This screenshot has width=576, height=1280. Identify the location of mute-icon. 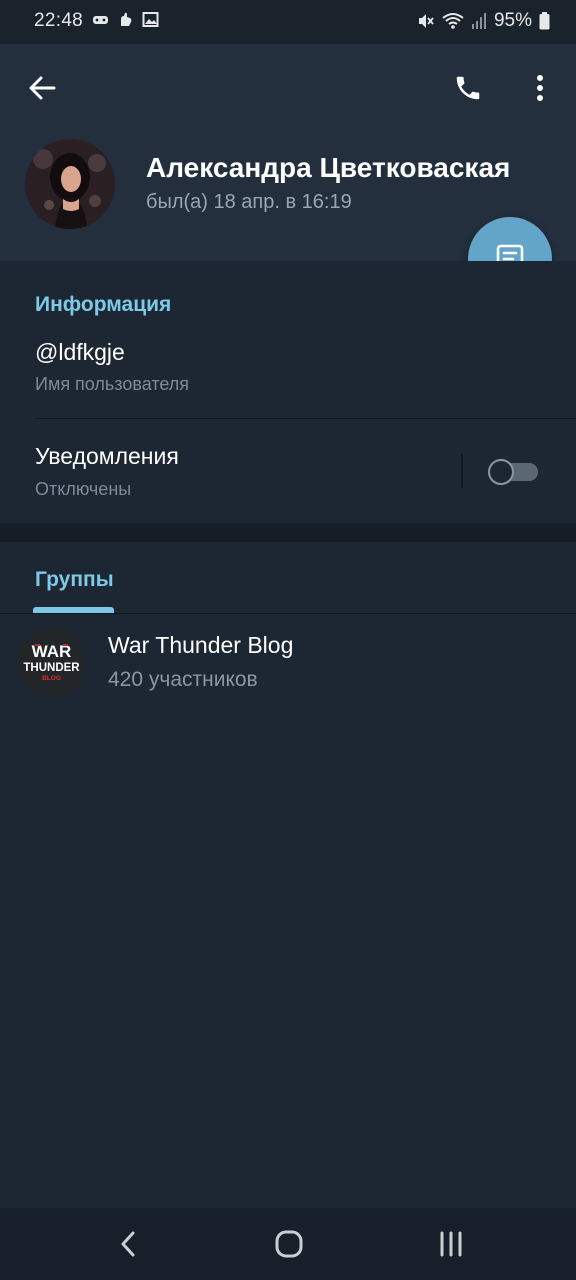
(426, 21).